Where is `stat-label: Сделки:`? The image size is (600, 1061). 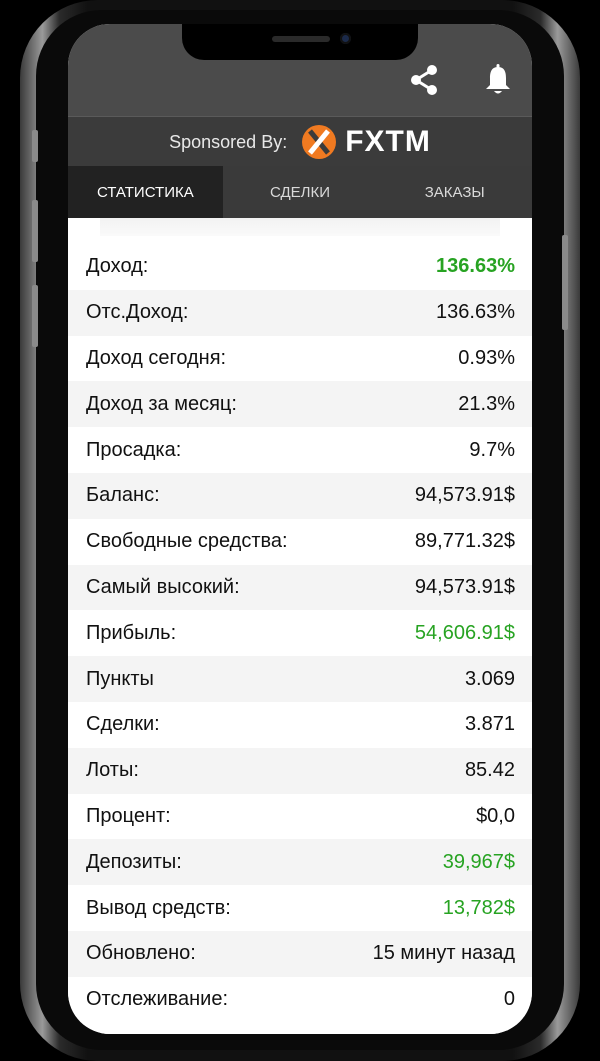 stat-label: Сделки: is located at coordinates (123, 724).